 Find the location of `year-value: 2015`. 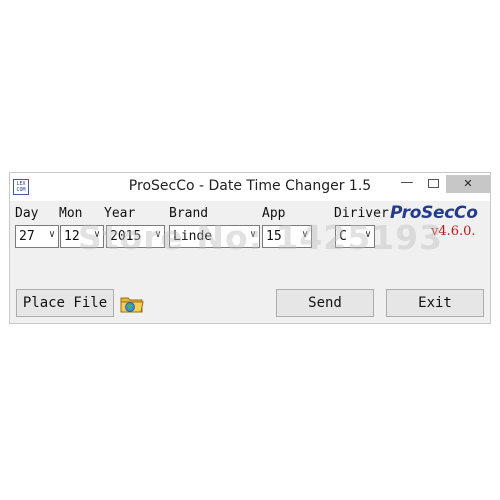

year-value: 2015 is located at coordinates (126, 236).